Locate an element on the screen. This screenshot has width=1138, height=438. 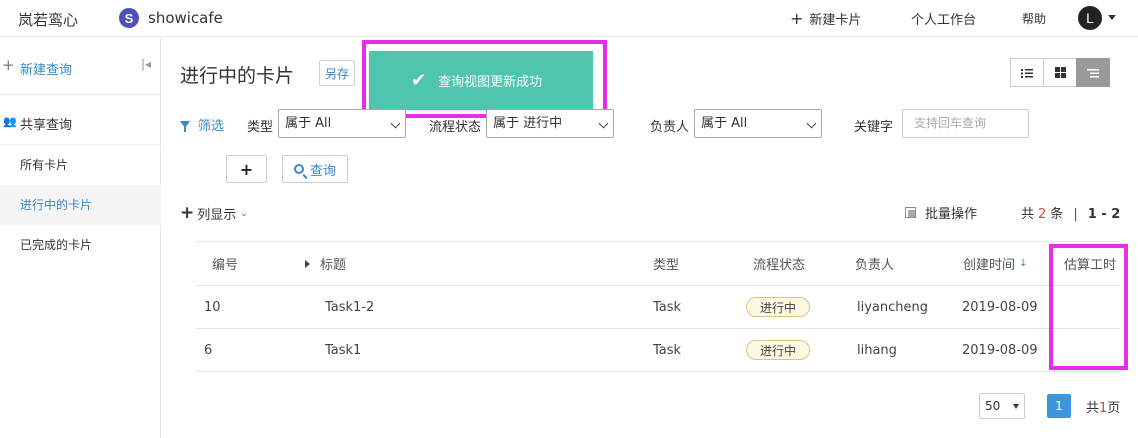
total-suffix: 页 is located at coordinates (1114, 408).